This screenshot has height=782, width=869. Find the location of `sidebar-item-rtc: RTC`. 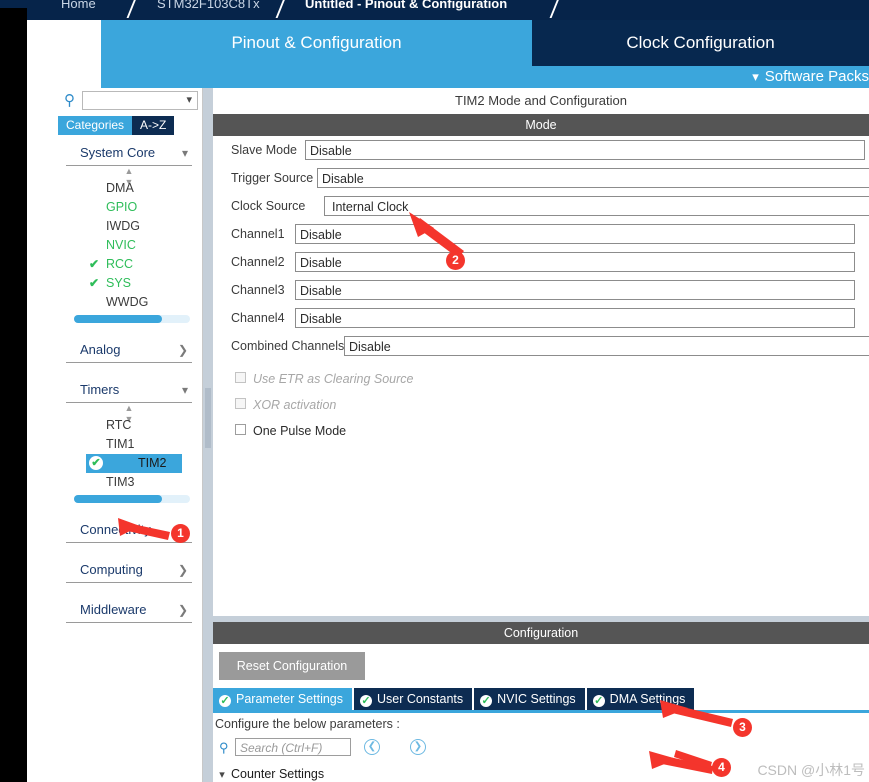

sidebar-item-rtc: RTC is located at coordinates (129, 425).